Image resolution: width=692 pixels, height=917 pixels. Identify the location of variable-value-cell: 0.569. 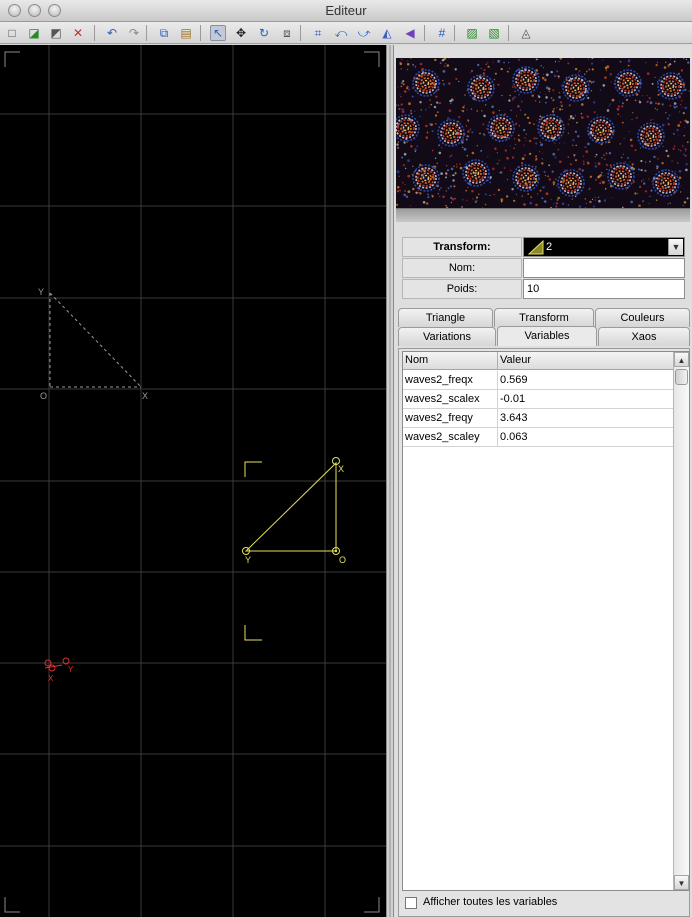
(585, 380).